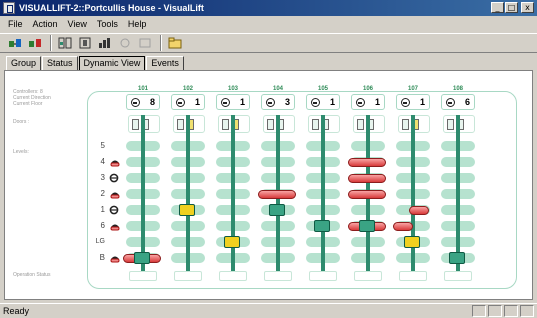 The height and width of the screenshot is (318, 537). Describe the element at coordinates (143, 102) in the screenshot. I see `car-status-box: 8` at that location.